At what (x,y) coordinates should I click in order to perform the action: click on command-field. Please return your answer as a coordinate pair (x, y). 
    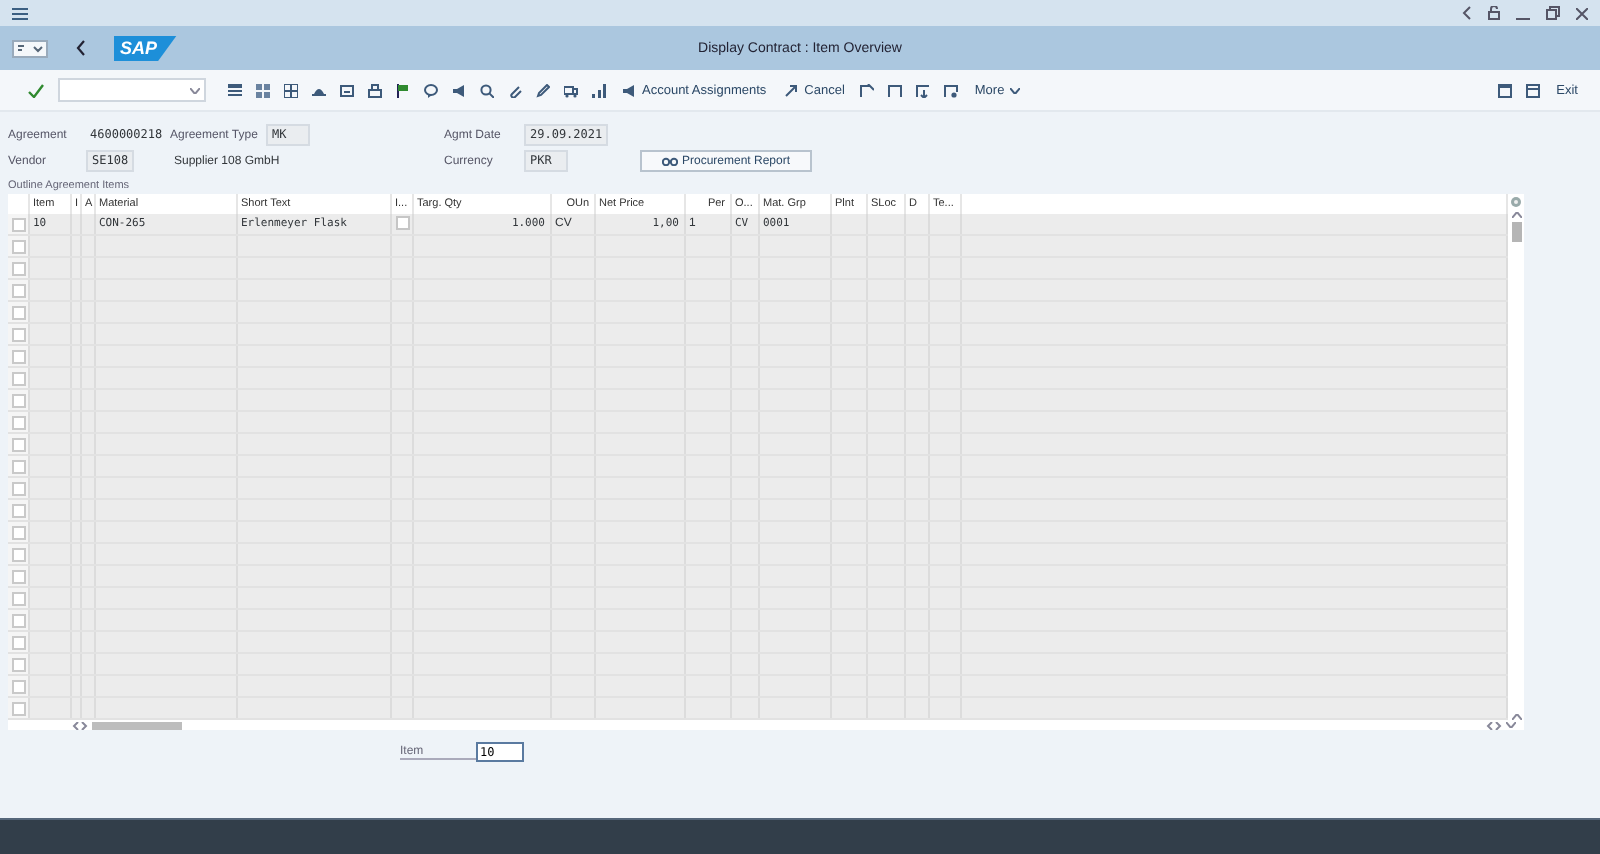
    Looking at the image, I should click on (132, 90).